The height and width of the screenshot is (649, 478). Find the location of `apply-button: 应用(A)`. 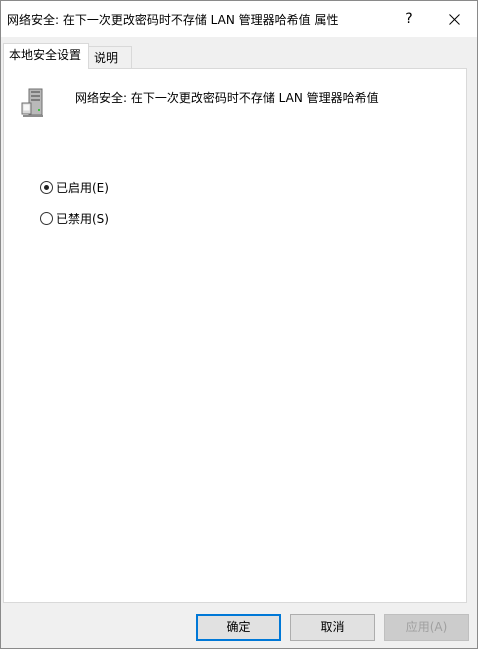

apply-button: 应用(A) is located at coordinates (426, 627).